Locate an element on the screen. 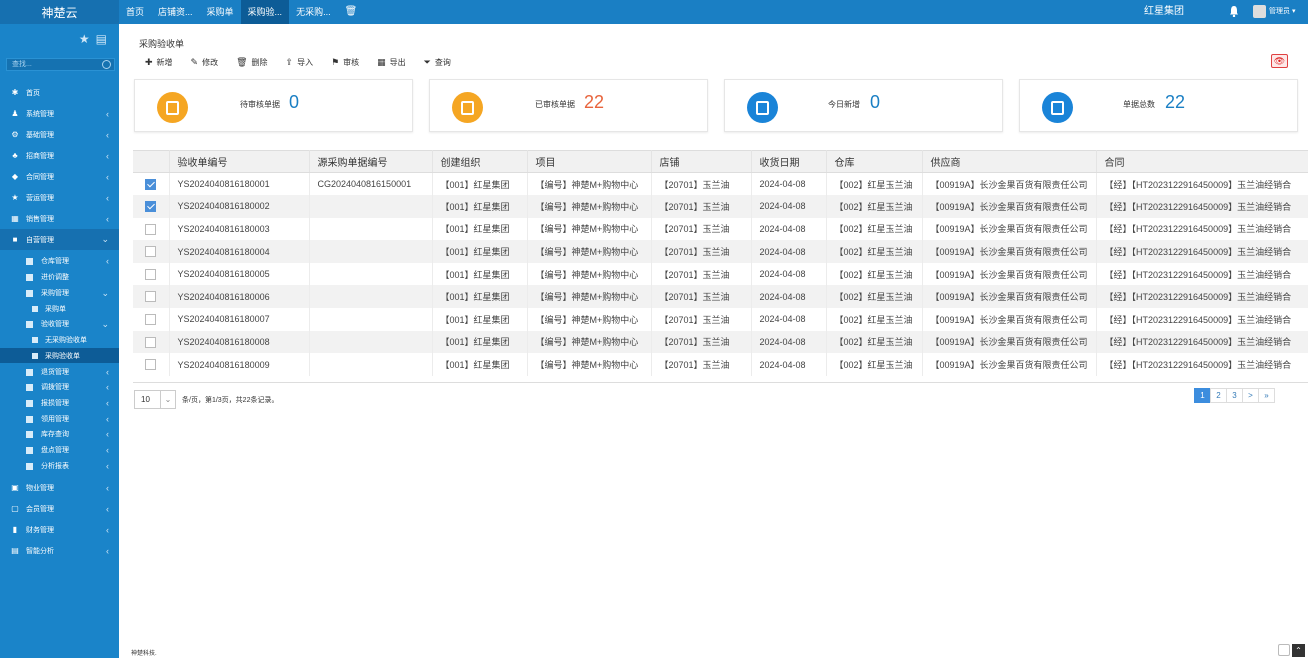  import-button: ⇪ 导入 is located at coordinates (300, 62).